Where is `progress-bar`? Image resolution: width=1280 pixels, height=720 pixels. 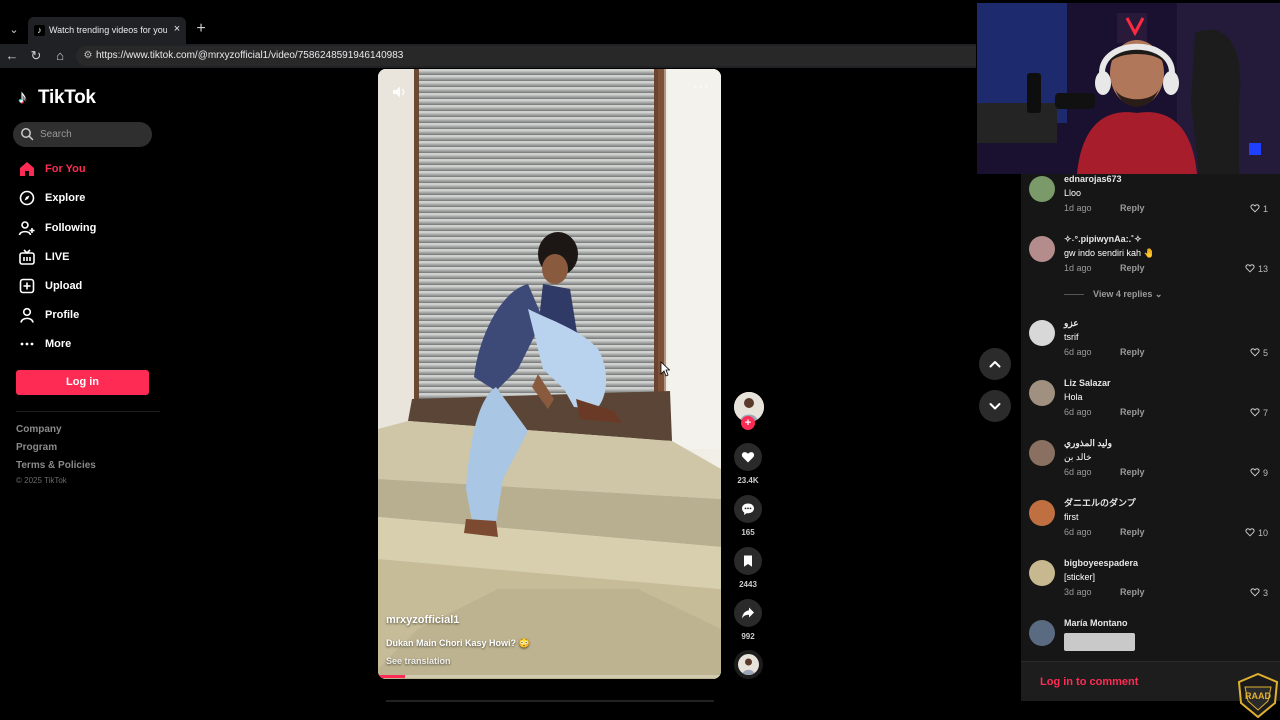
progress-bar is located at coordinates (549, 676).